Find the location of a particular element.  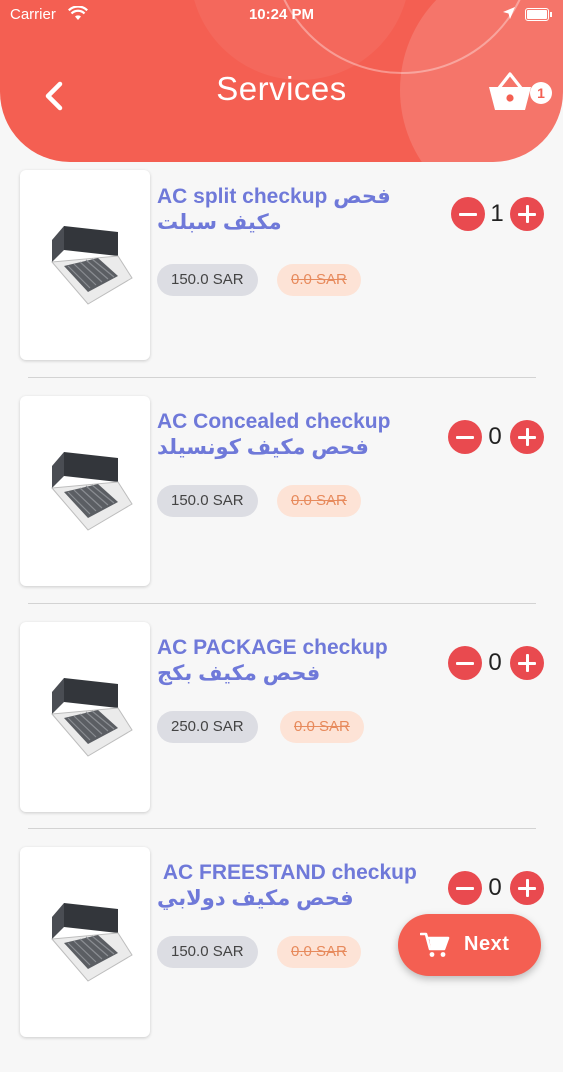

quantity-value: 1 is located at coordinates (497, 213).